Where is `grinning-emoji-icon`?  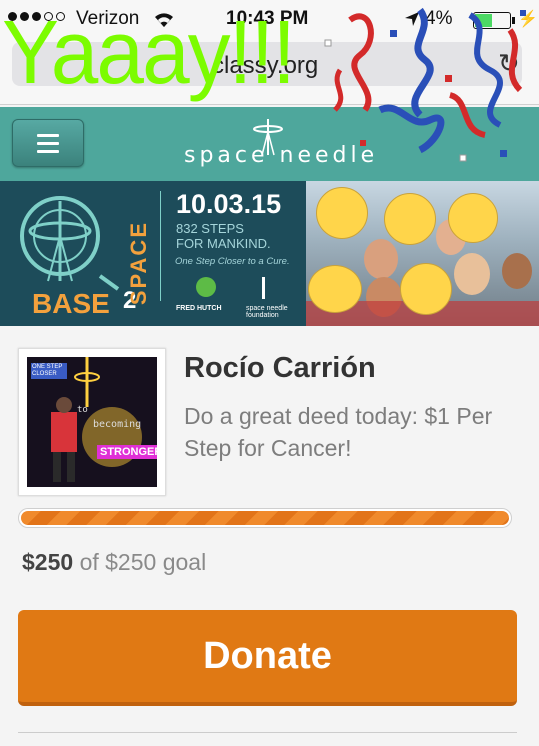
grinning-emoji-icon is located at coordinates (335, 289).